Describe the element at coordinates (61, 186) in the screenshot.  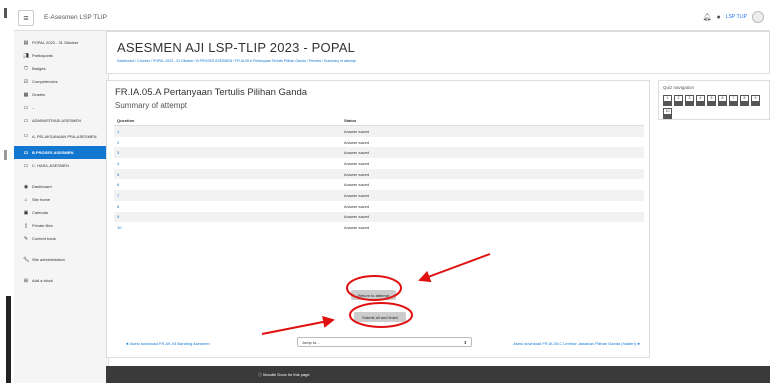
I see `sidebar-item-dashboard: ◉ Dashboard` at that location.